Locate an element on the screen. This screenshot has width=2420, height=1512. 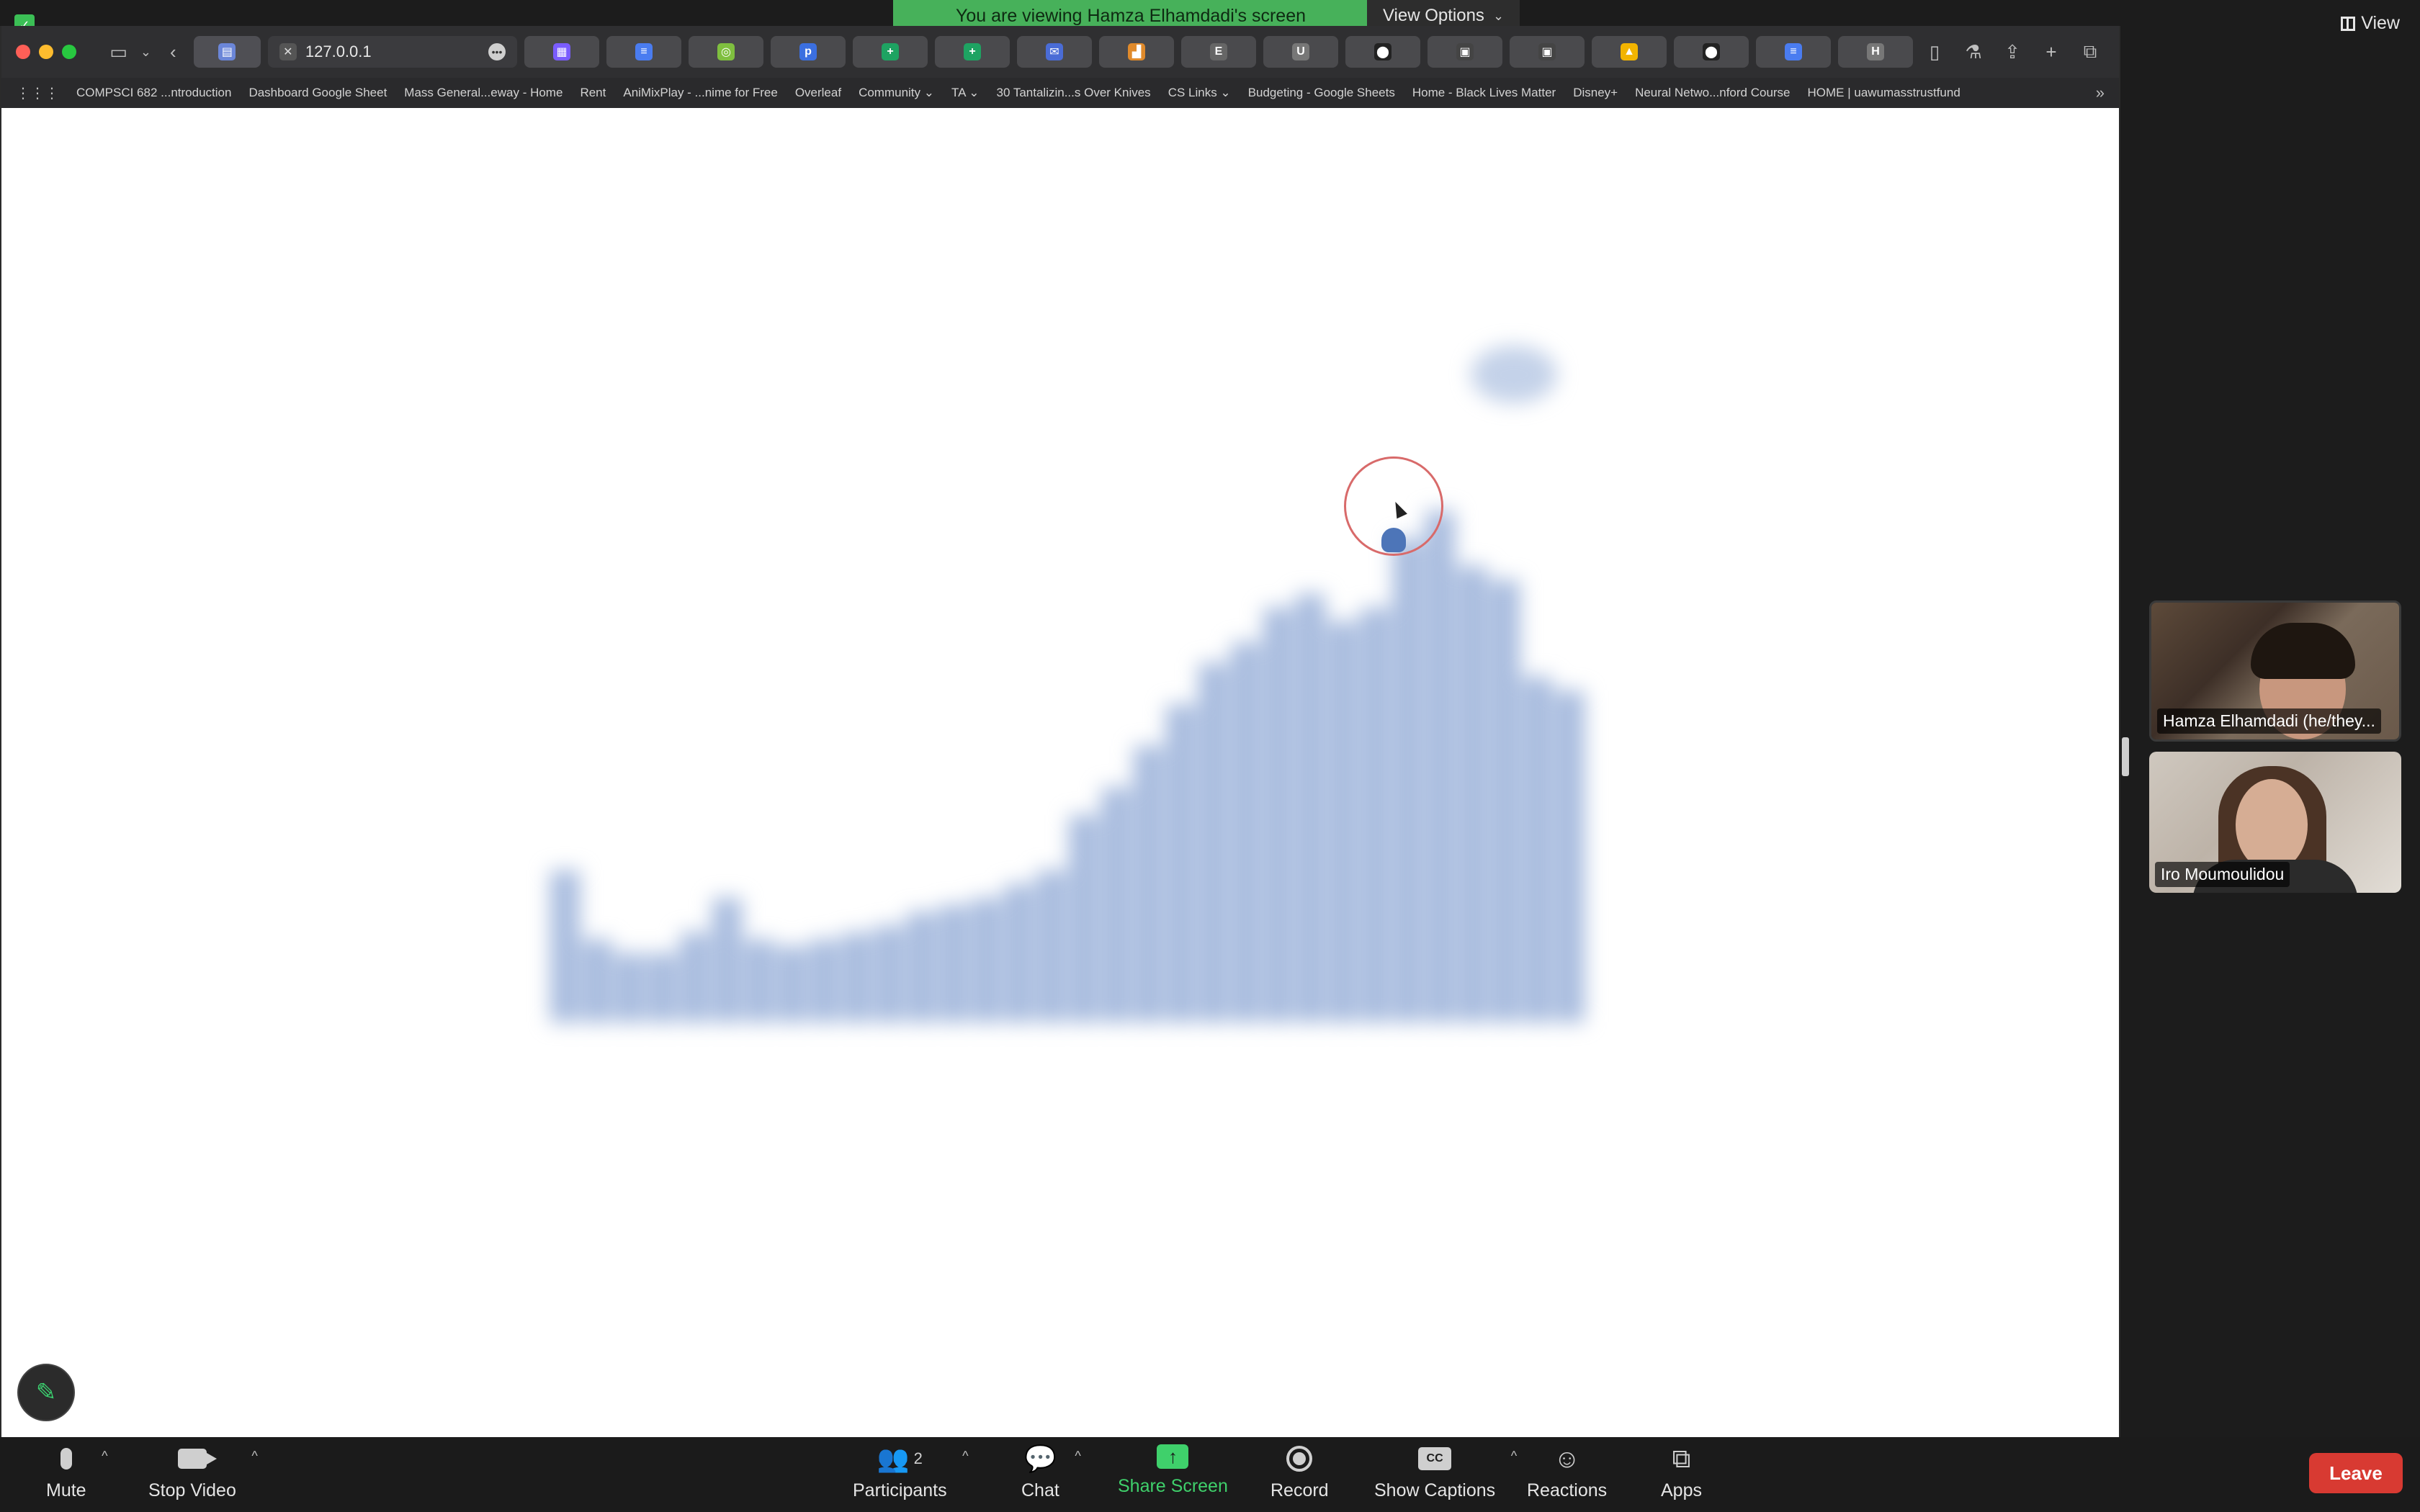
tab-favicon-icon: U is located at coordinates (1300, 51).